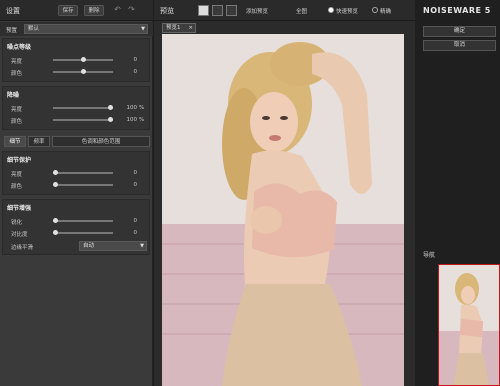 The height and width of the screenshot is (386, 500). I want to click on close-icon: ×, so click(190, 28).